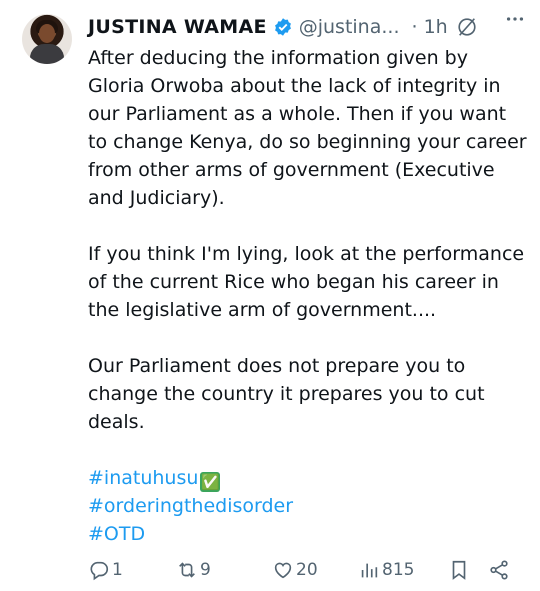 The width and height of the screenshot is (540, 591). What do you see at coordinates (467, 27) in the screenshot?
I see `grok-icon` at bounding box center [467, 27].